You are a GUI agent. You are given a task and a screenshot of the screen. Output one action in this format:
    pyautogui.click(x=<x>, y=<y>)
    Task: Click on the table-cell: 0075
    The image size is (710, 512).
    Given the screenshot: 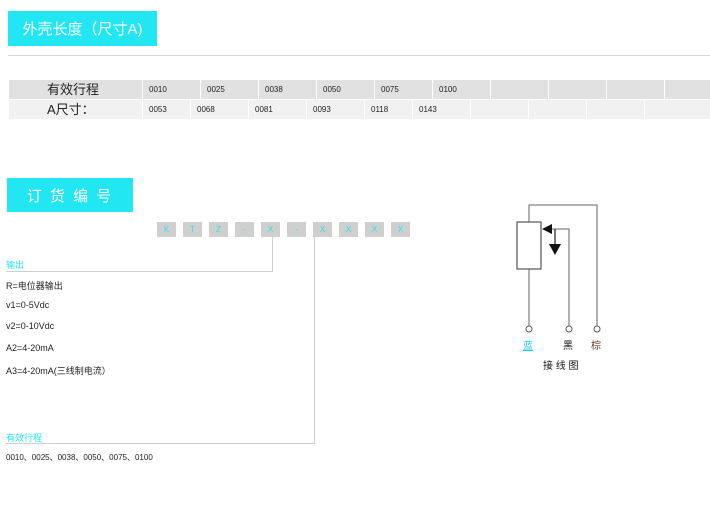 What is the action you would take?
    pyautogui.click(x=404, y=89)
    